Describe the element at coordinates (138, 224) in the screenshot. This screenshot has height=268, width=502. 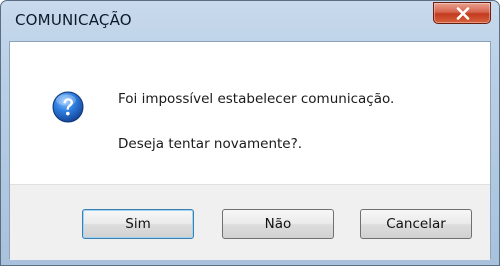
I see `yes-button: Sim` at that location.